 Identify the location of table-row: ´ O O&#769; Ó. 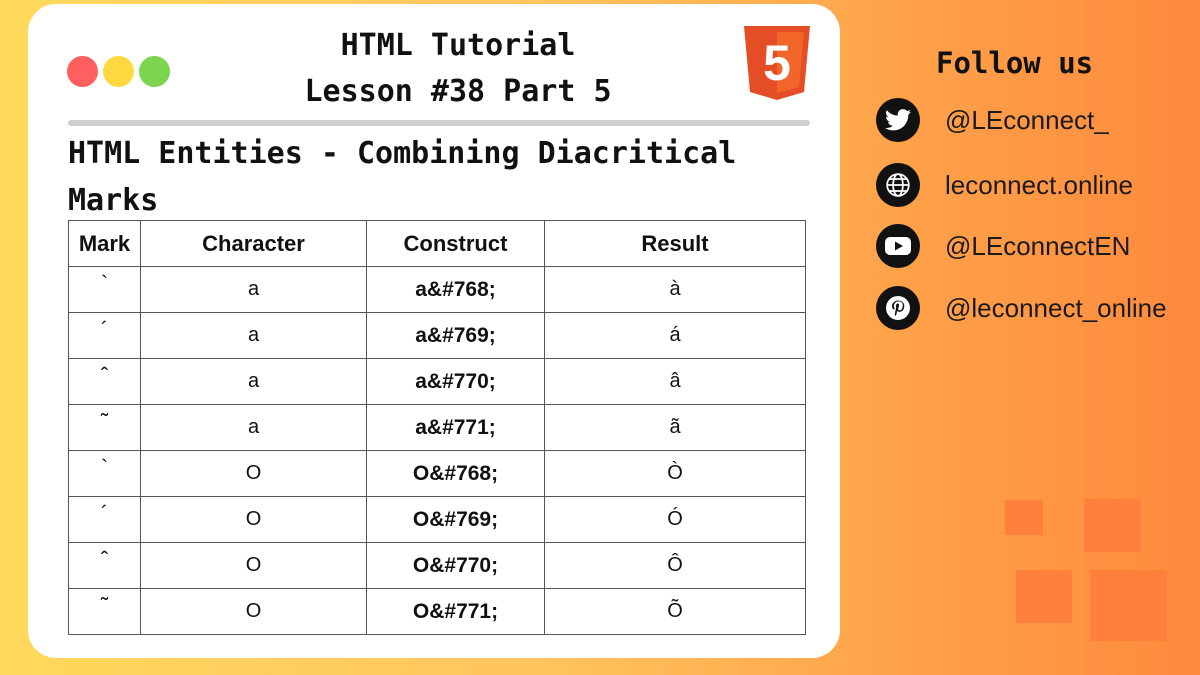
(437, 519).